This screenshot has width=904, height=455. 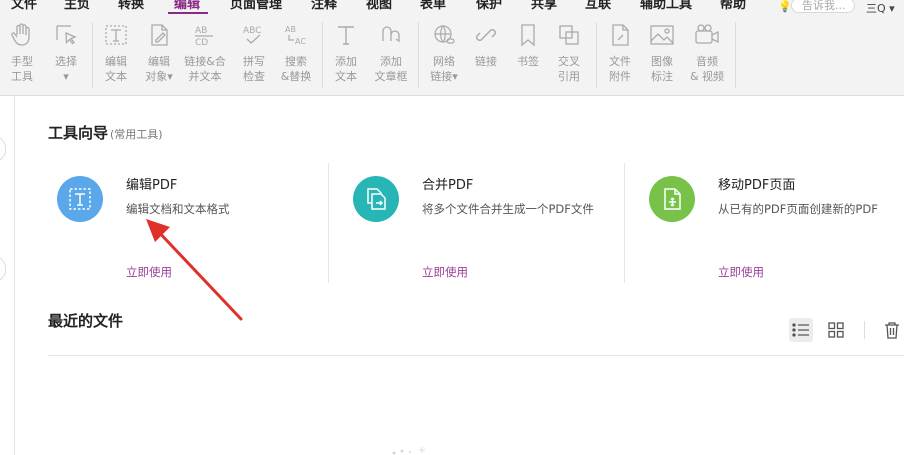 What do you see at coordinates (444, 35) in the screenshot?
I see `web-link-icon` at bounding box center [444, 35].